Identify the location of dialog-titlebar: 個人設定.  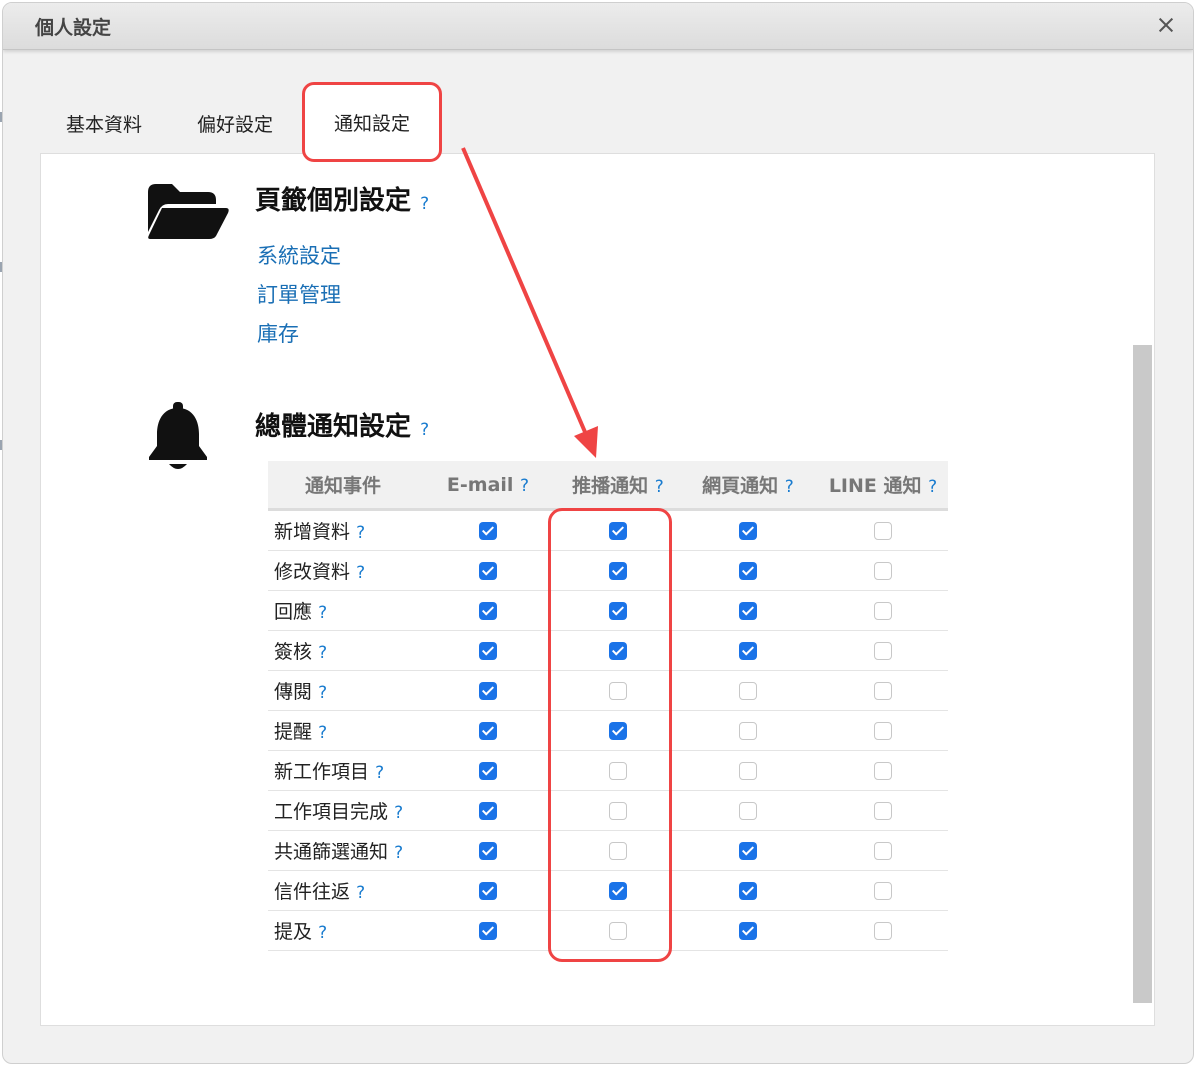
(598, 26).